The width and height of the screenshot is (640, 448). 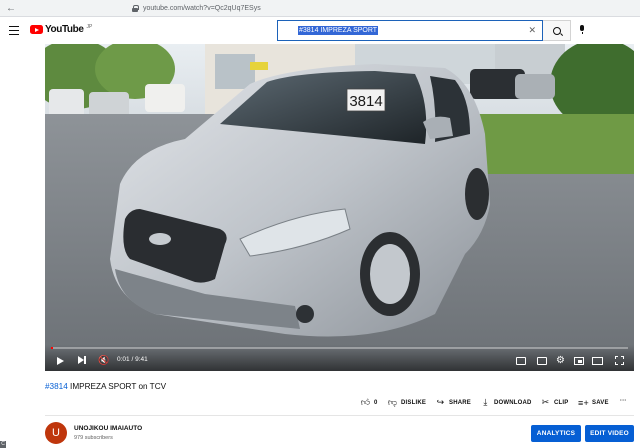 What do you see at coordinates (365, 402) in the screenshot?
I see `thumbs-up-icon: 👍︎` at bounding box center [365, 402].